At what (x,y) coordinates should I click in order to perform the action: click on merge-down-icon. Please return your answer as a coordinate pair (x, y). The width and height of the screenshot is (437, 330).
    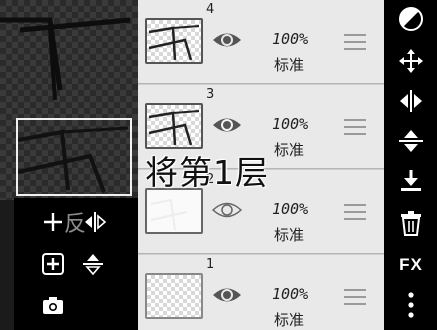
    Looking at the image, I should click on (411, 181).